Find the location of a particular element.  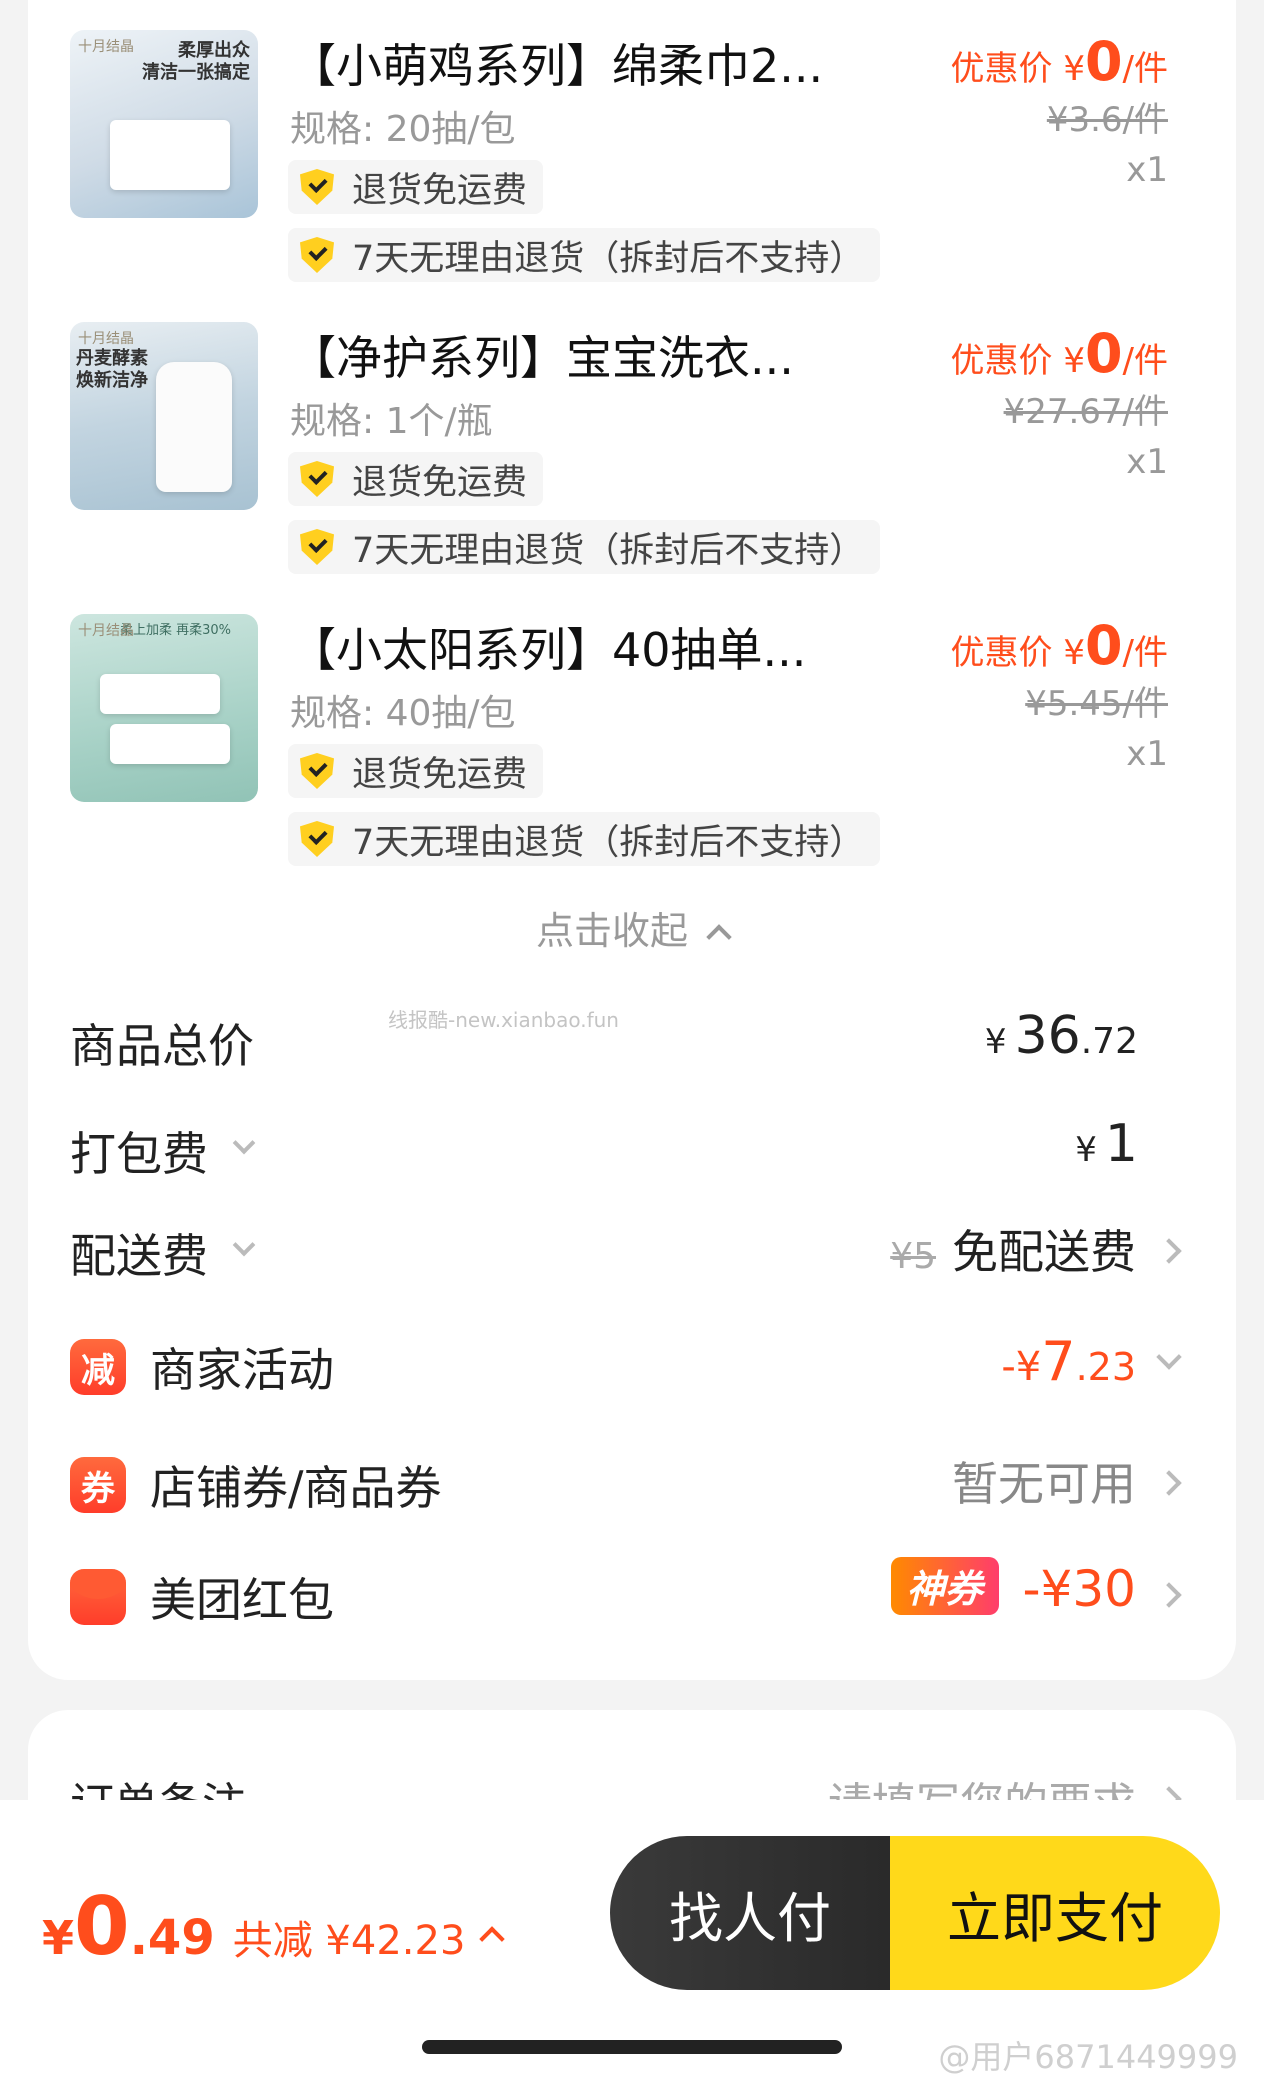

payable-amount: ¥0.49 共减 ¥42.23 is located at coordinates (274, 1926).